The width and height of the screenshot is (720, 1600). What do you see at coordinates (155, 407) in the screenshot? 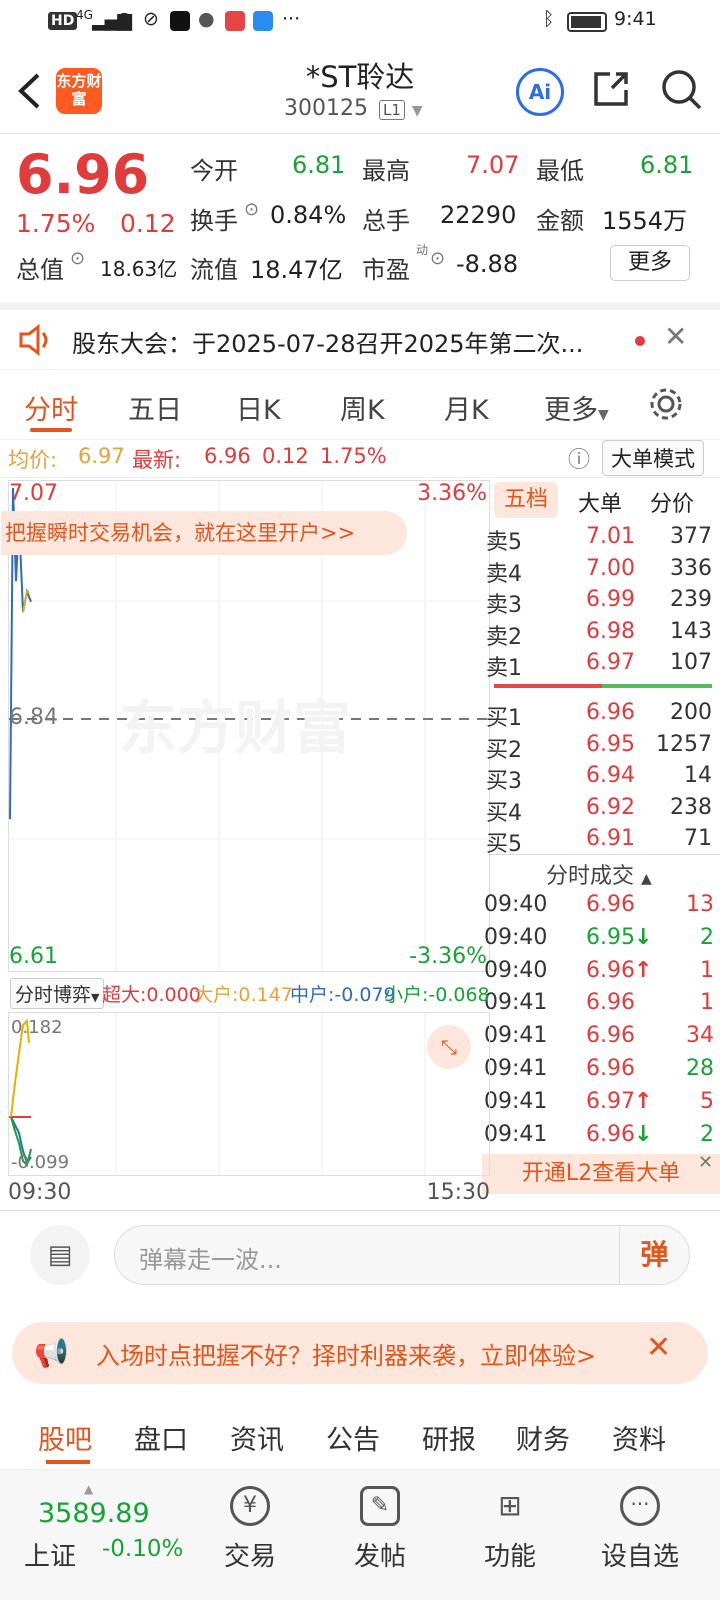
I see `tab-five-day: 五日` at bounding box center [155, 407].